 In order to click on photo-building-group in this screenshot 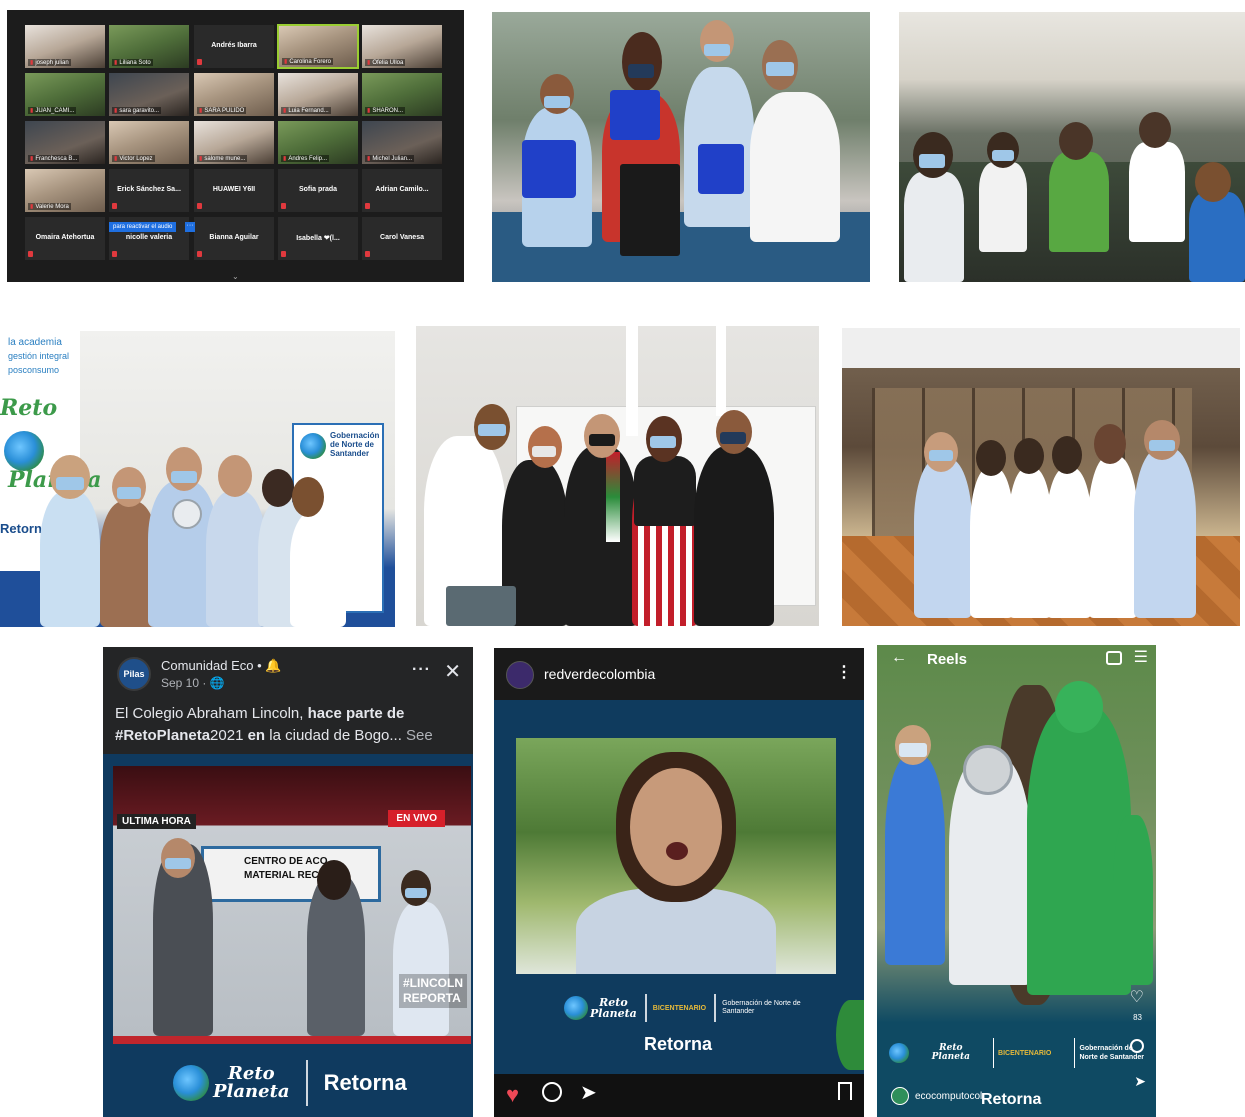, I will do `click(1041, 477)`.